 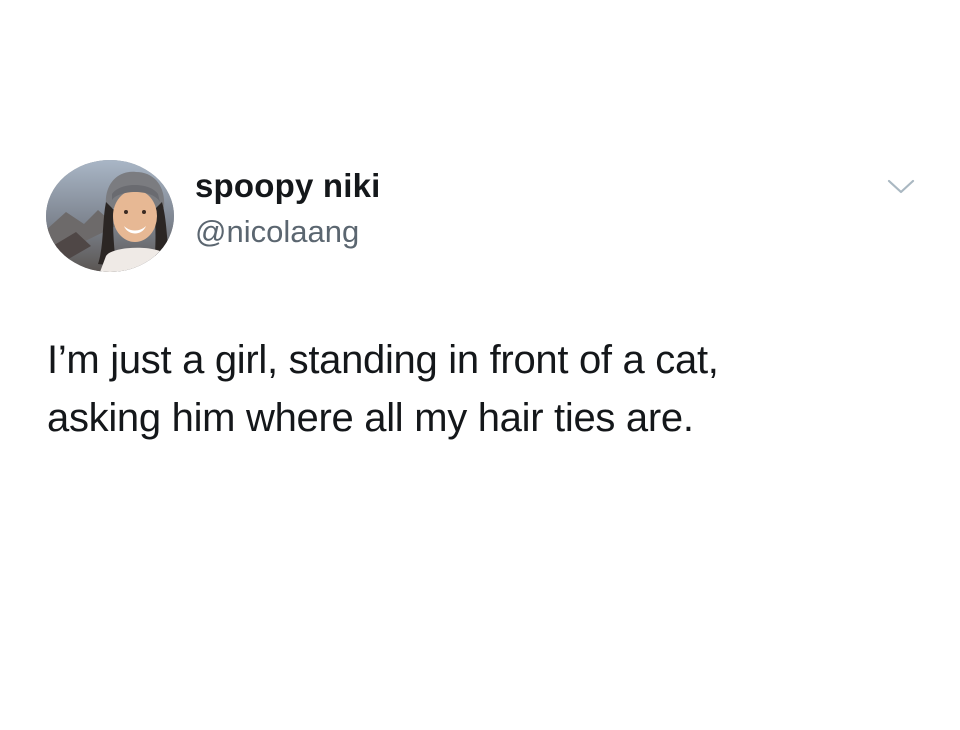 I want to click on tweet-text-line: asking him where all my hair ties are., so click(x=370, y=418).